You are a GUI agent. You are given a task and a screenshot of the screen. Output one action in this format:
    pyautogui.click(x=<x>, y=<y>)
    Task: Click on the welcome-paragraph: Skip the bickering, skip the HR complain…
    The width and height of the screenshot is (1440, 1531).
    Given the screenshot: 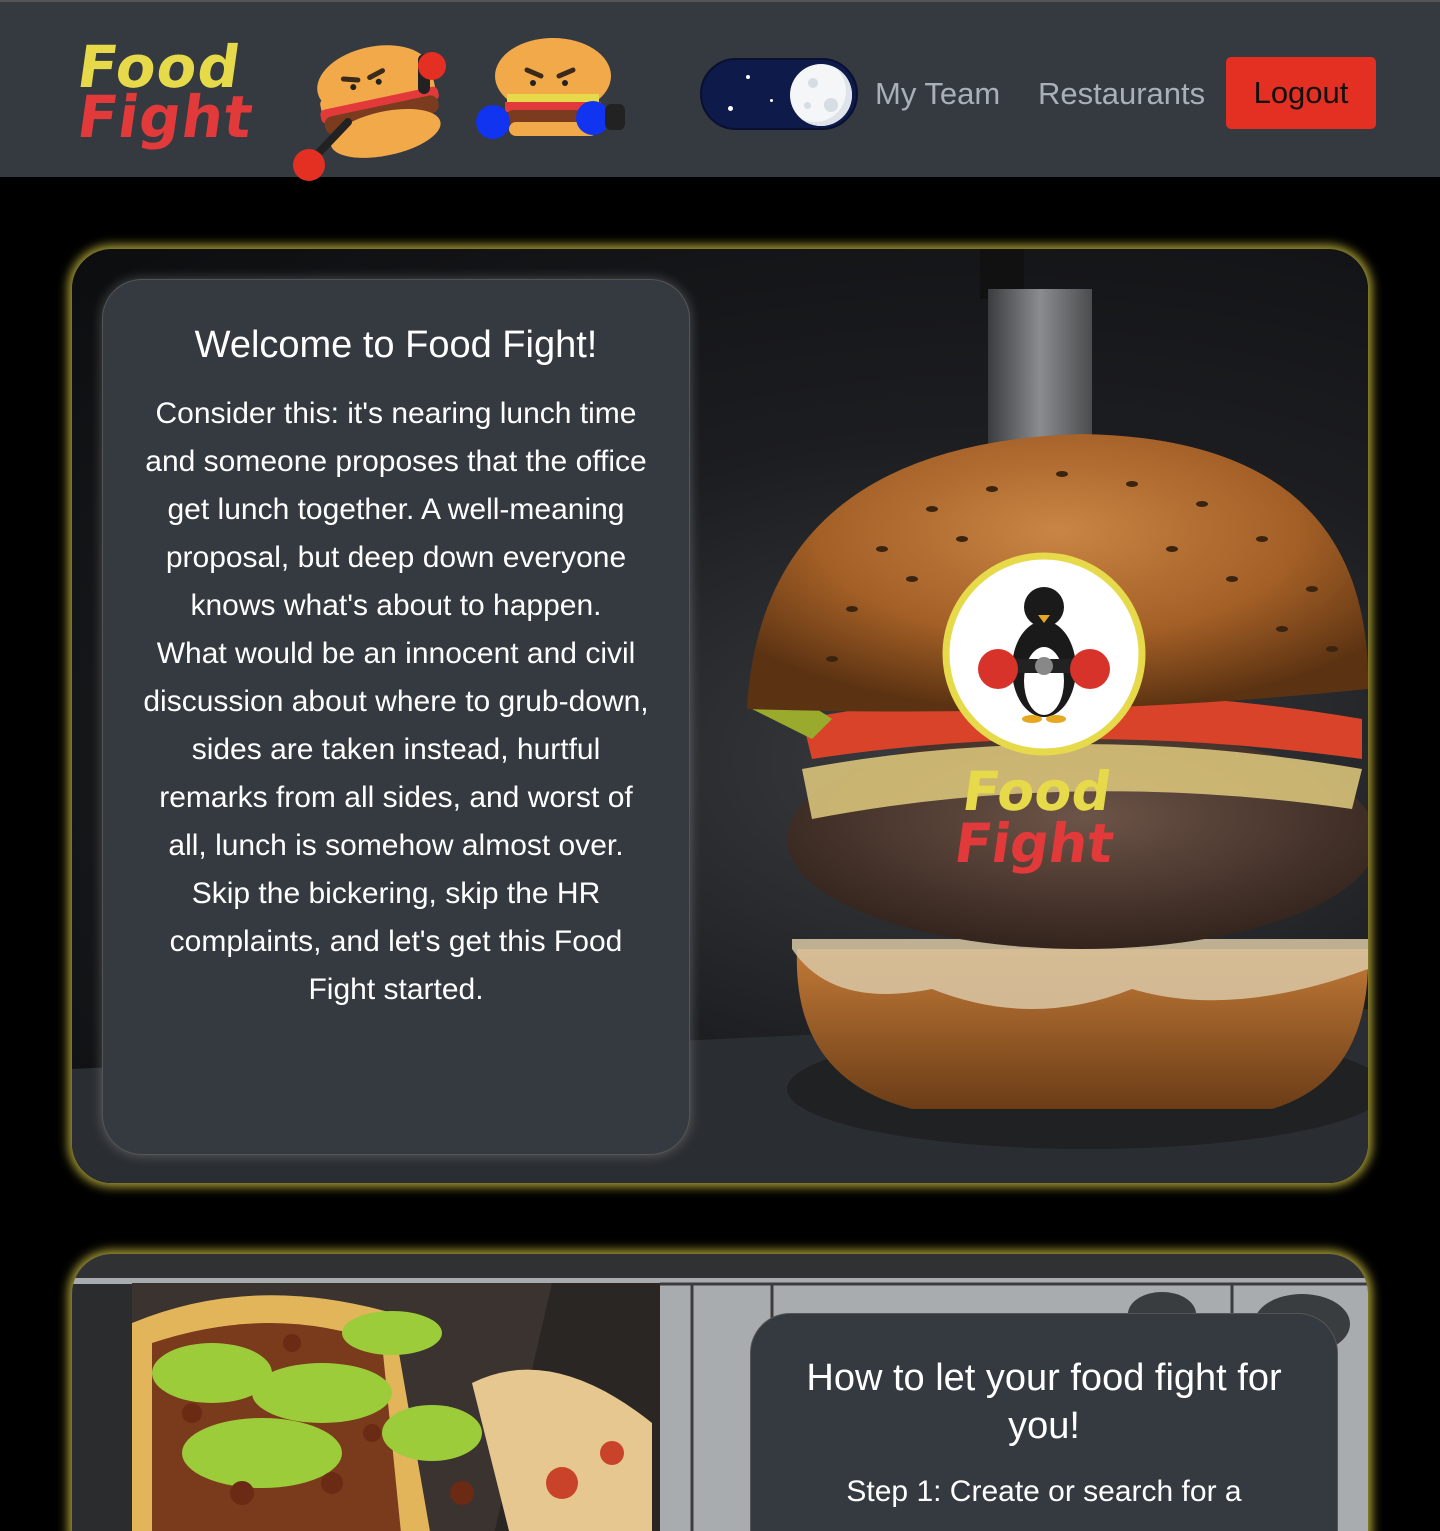 What is the action you would take?
    pyautogui.click(x=396, y=941)
    